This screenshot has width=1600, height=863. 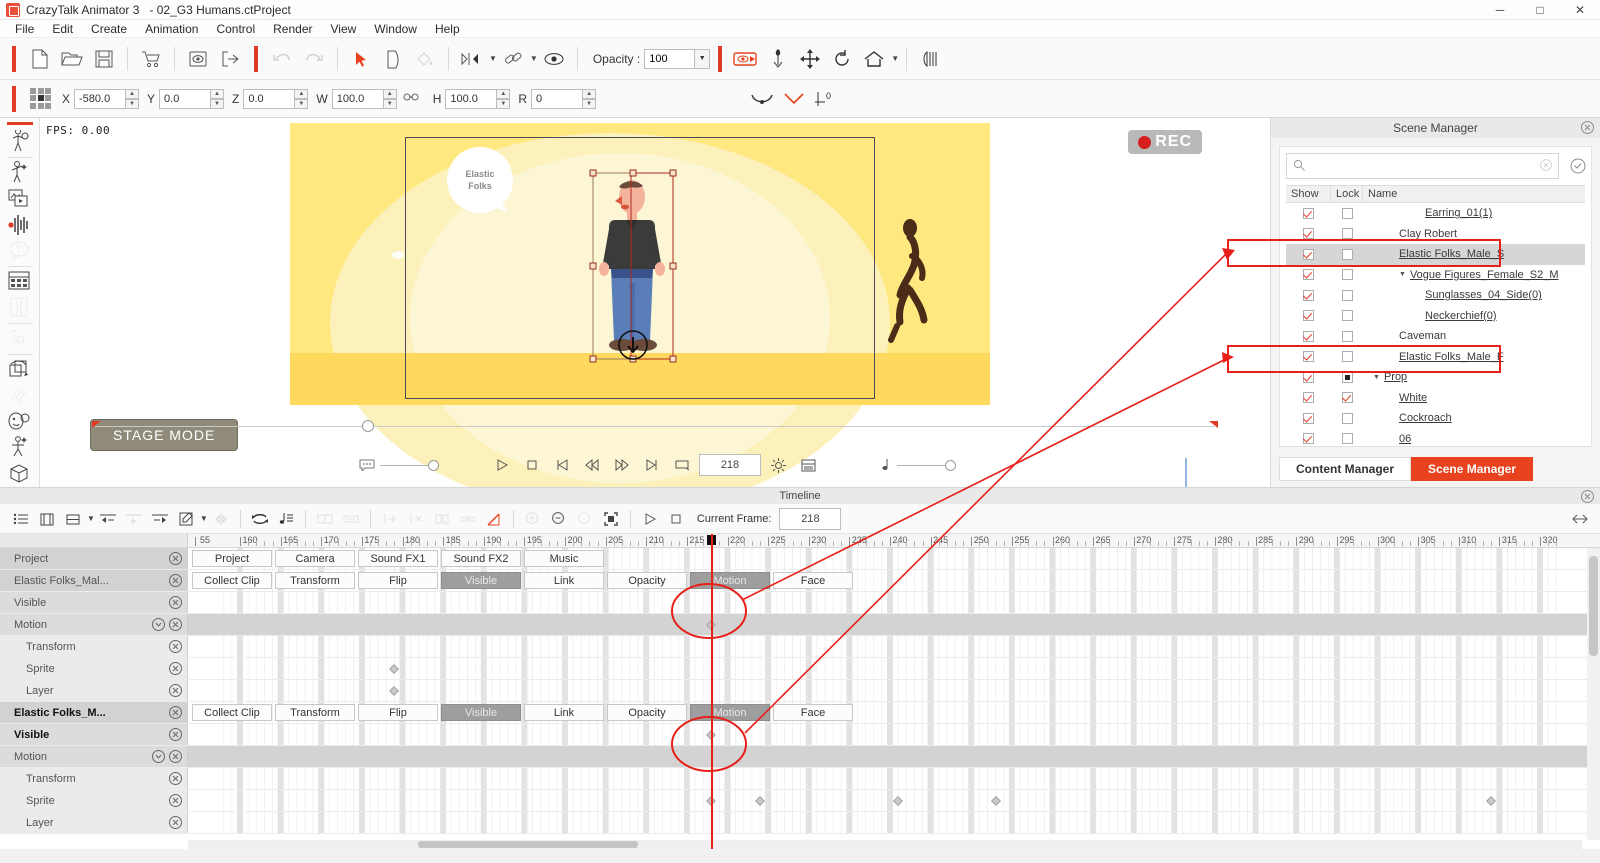 I want to click on edit-clip-caret-icon: ▼, so click(x=204, y=518).